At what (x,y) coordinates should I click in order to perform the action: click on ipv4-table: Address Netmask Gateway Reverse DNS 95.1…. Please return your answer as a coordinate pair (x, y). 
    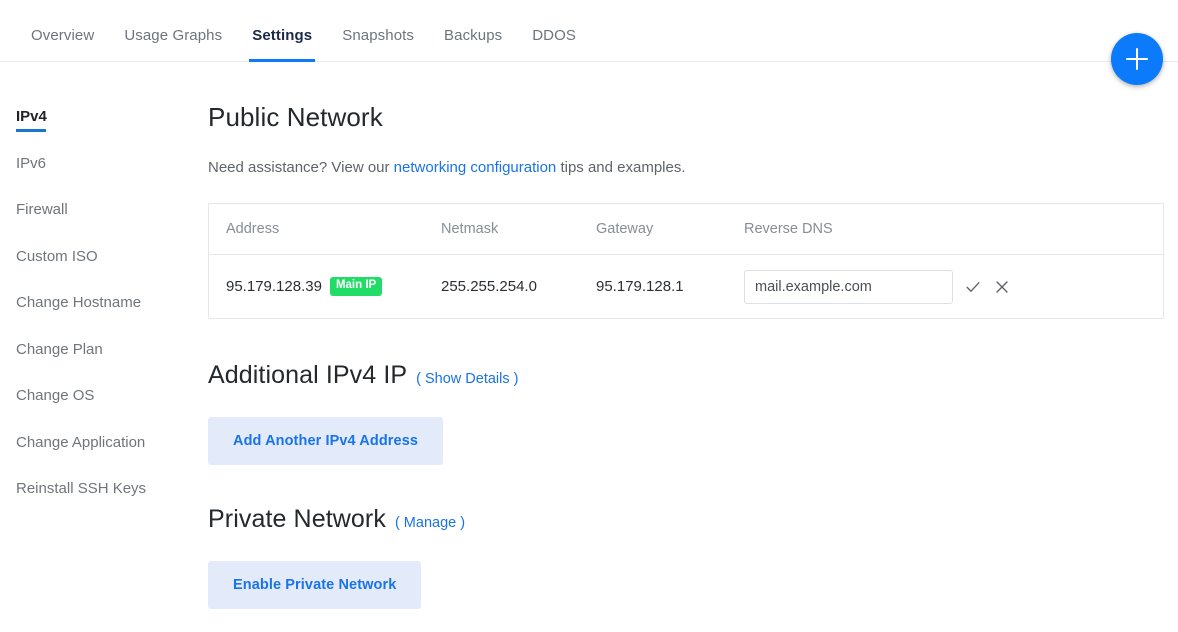
    Looking at the image, I should click on (686, 261).